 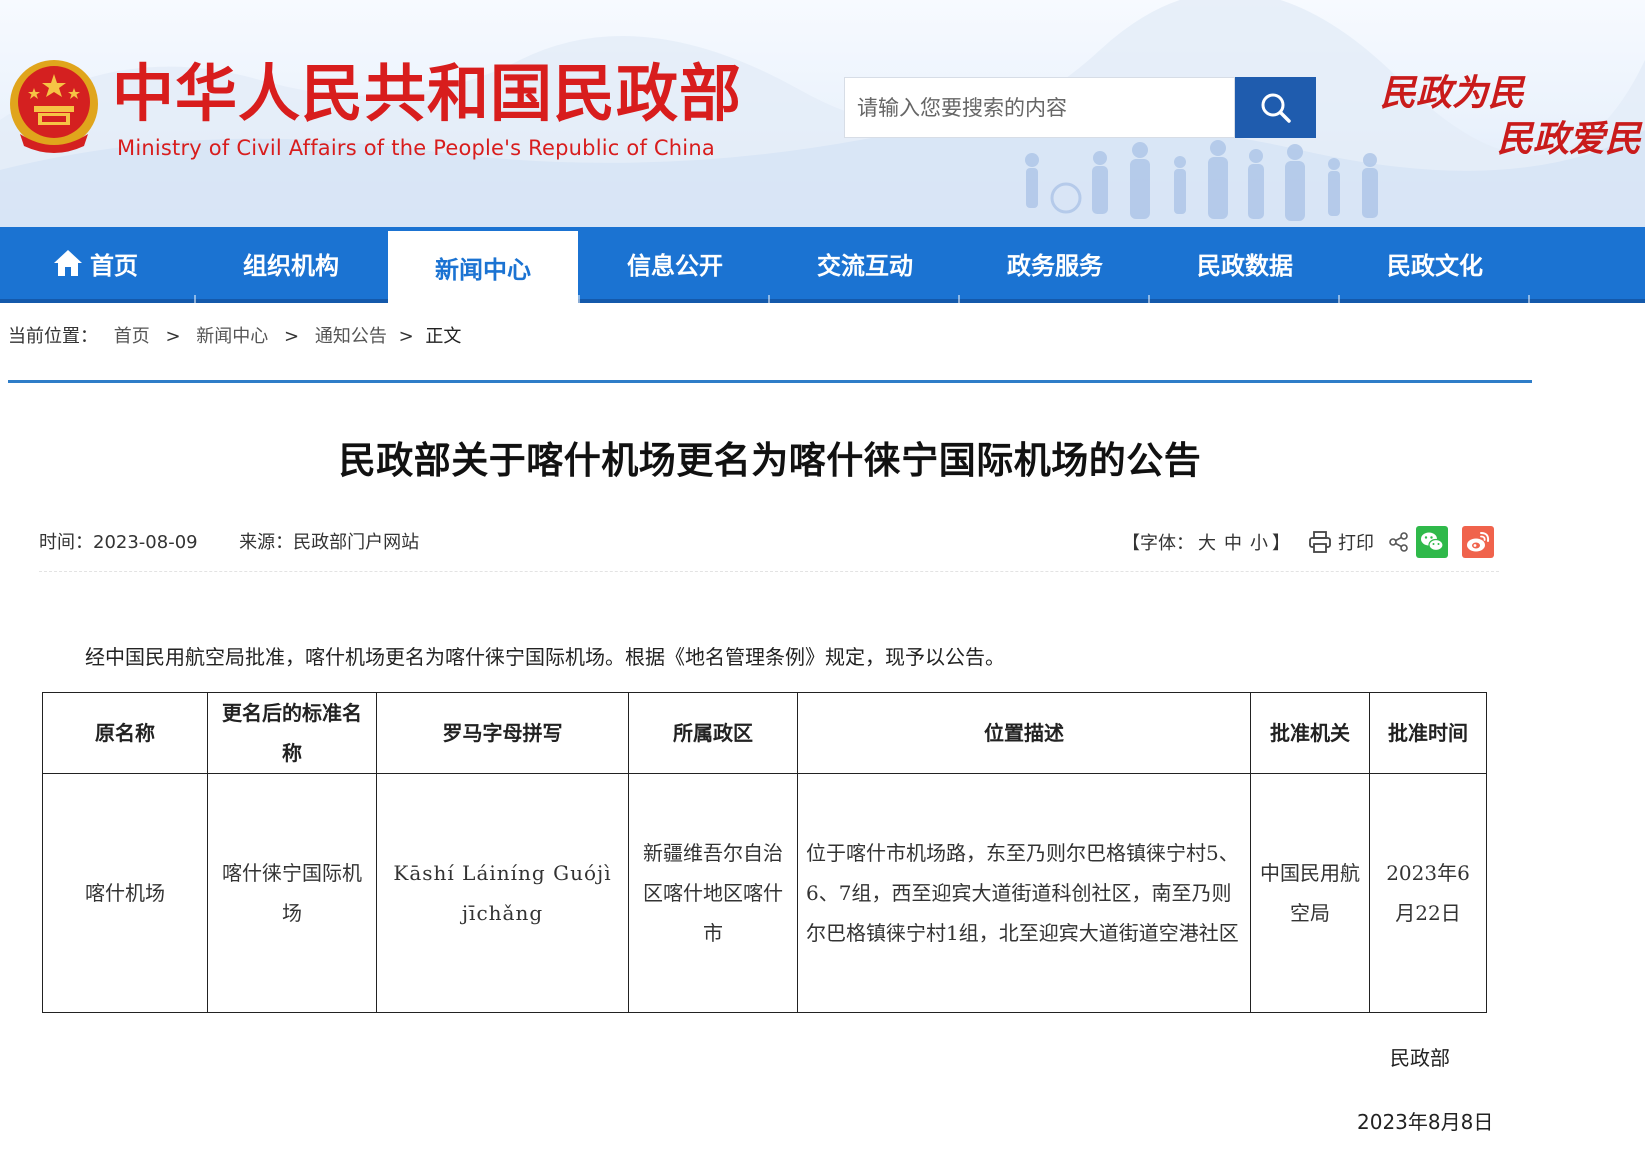 What do you see at coordinates (291, 265) in the screenshot?
I see `nav-label: 组织机构` at bounding box center [291, 265].